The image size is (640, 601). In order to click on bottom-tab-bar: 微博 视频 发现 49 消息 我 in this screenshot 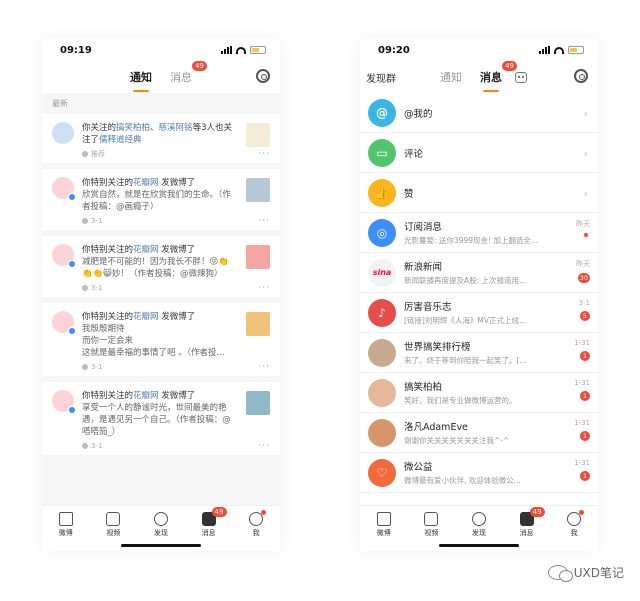, I will do `click(161, 528)`.